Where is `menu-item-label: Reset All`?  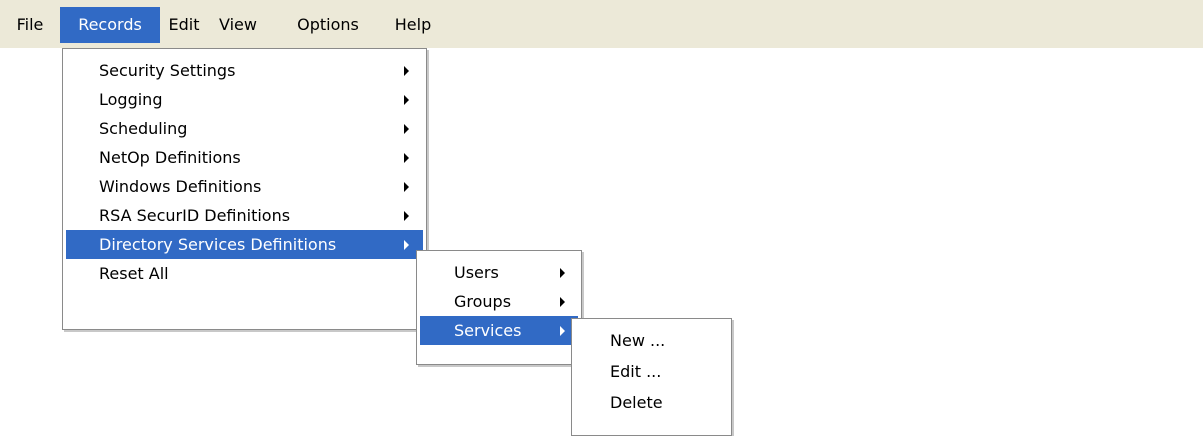
menu-item-label: Reset All is located at coordinates (134, 273).